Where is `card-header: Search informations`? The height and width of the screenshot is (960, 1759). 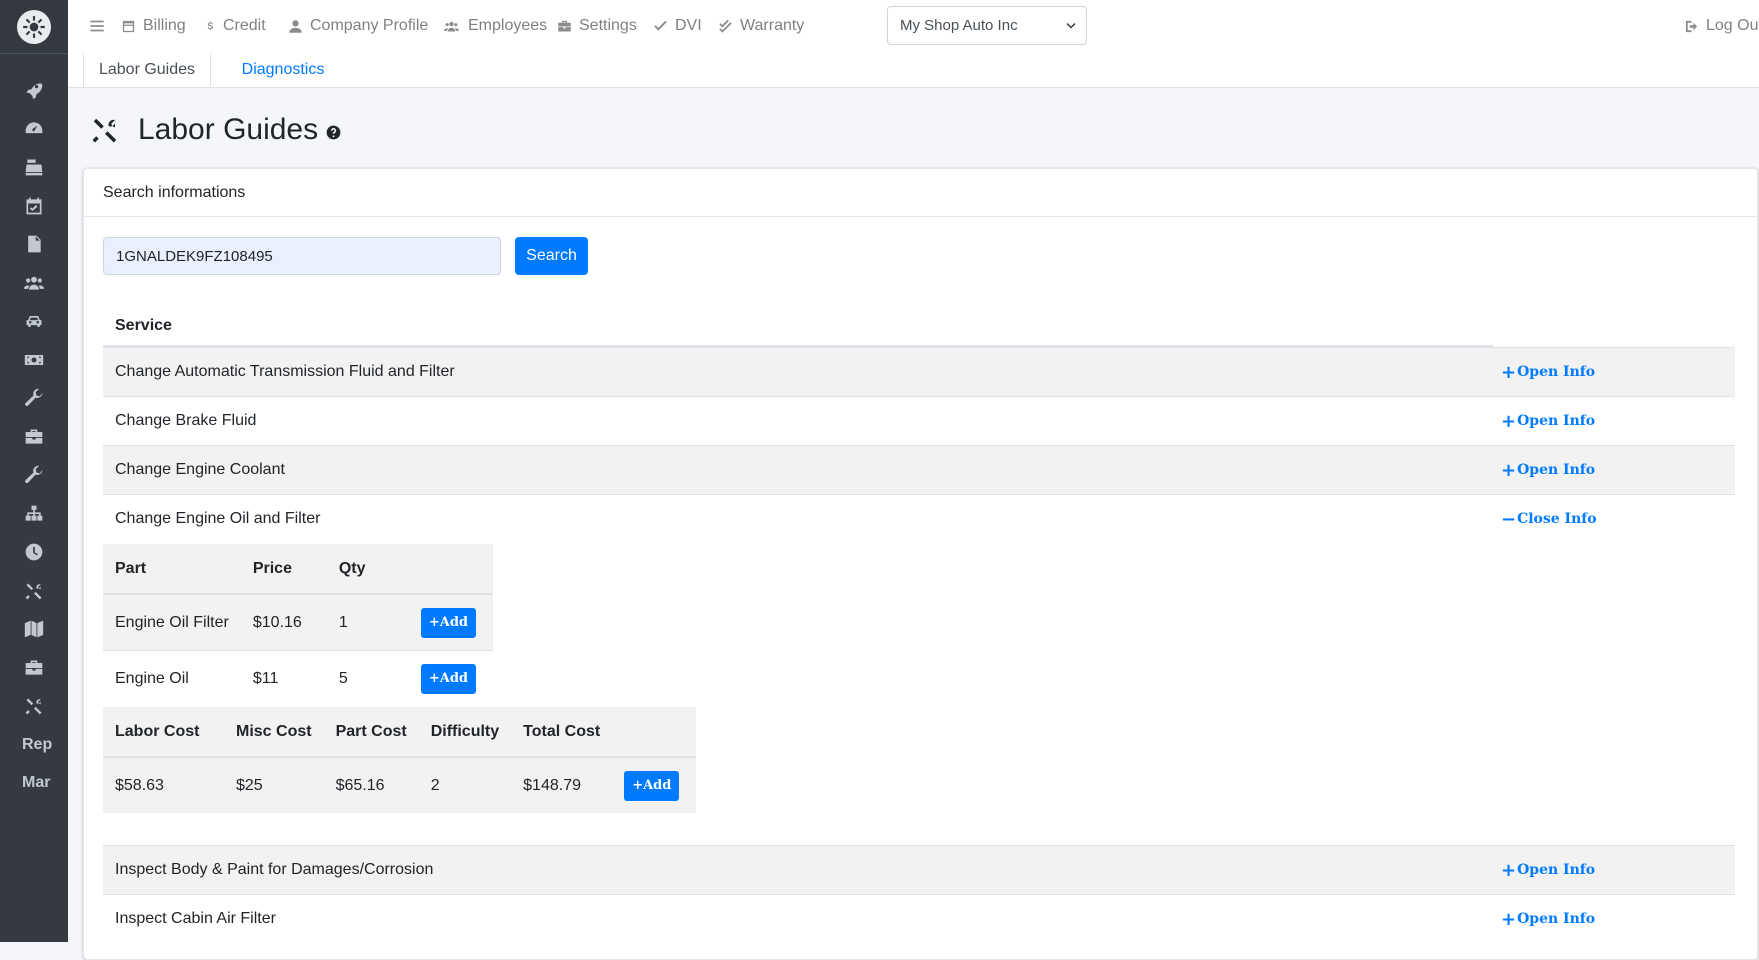 card-header: Search informations is located at coordinates (920, 193).